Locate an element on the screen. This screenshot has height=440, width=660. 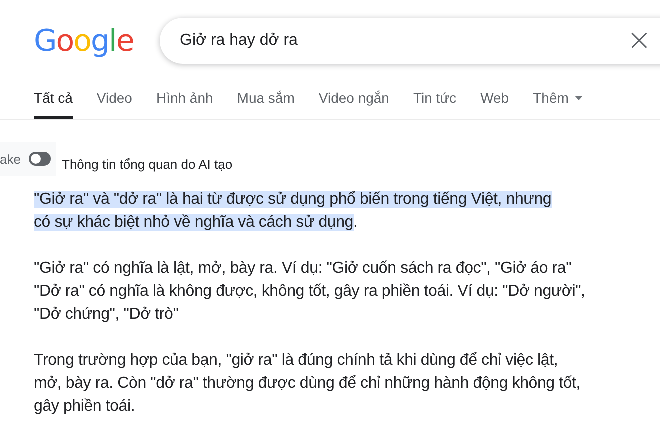
logo: Google is located at coordinates (97, 41).